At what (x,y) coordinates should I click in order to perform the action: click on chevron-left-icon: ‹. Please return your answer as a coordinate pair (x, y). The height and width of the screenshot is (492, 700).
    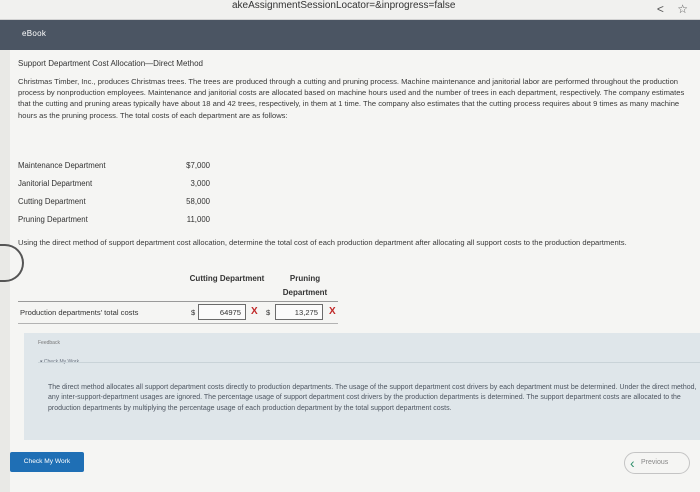
    Looking at the image, I should click on (632, 463).